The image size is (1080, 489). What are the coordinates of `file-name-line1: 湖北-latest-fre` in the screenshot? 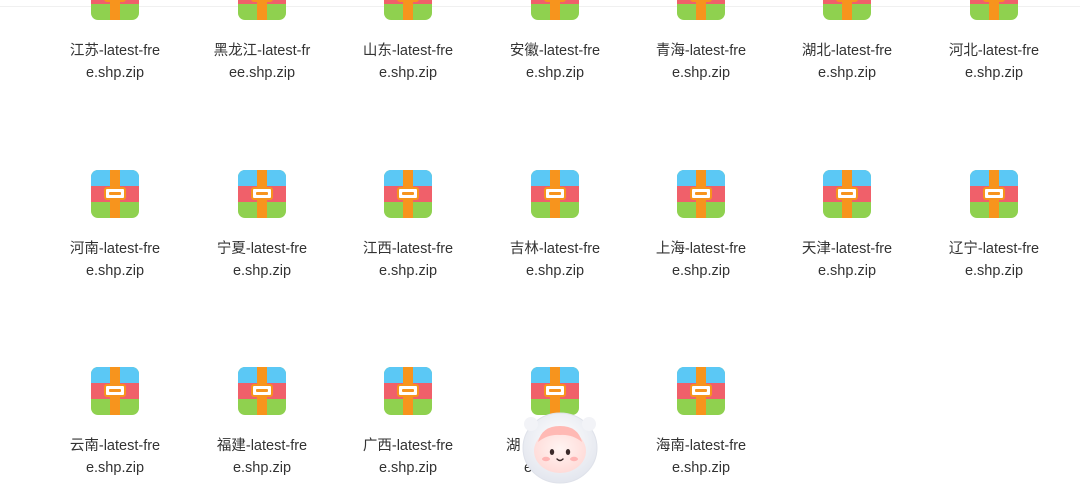 It's located at (847, 51).